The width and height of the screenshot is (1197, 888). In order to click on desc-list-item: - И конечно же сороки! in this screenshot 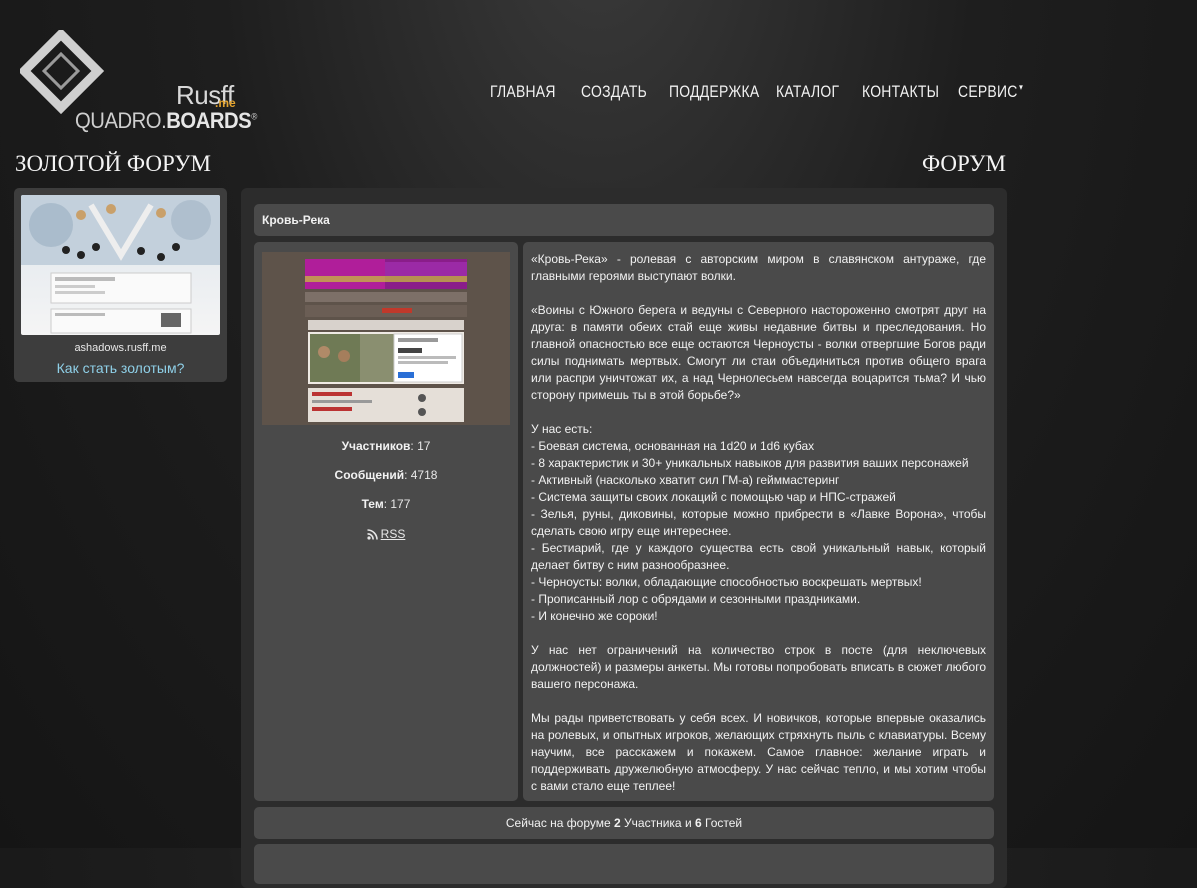, I will do `click(594, 616)`.